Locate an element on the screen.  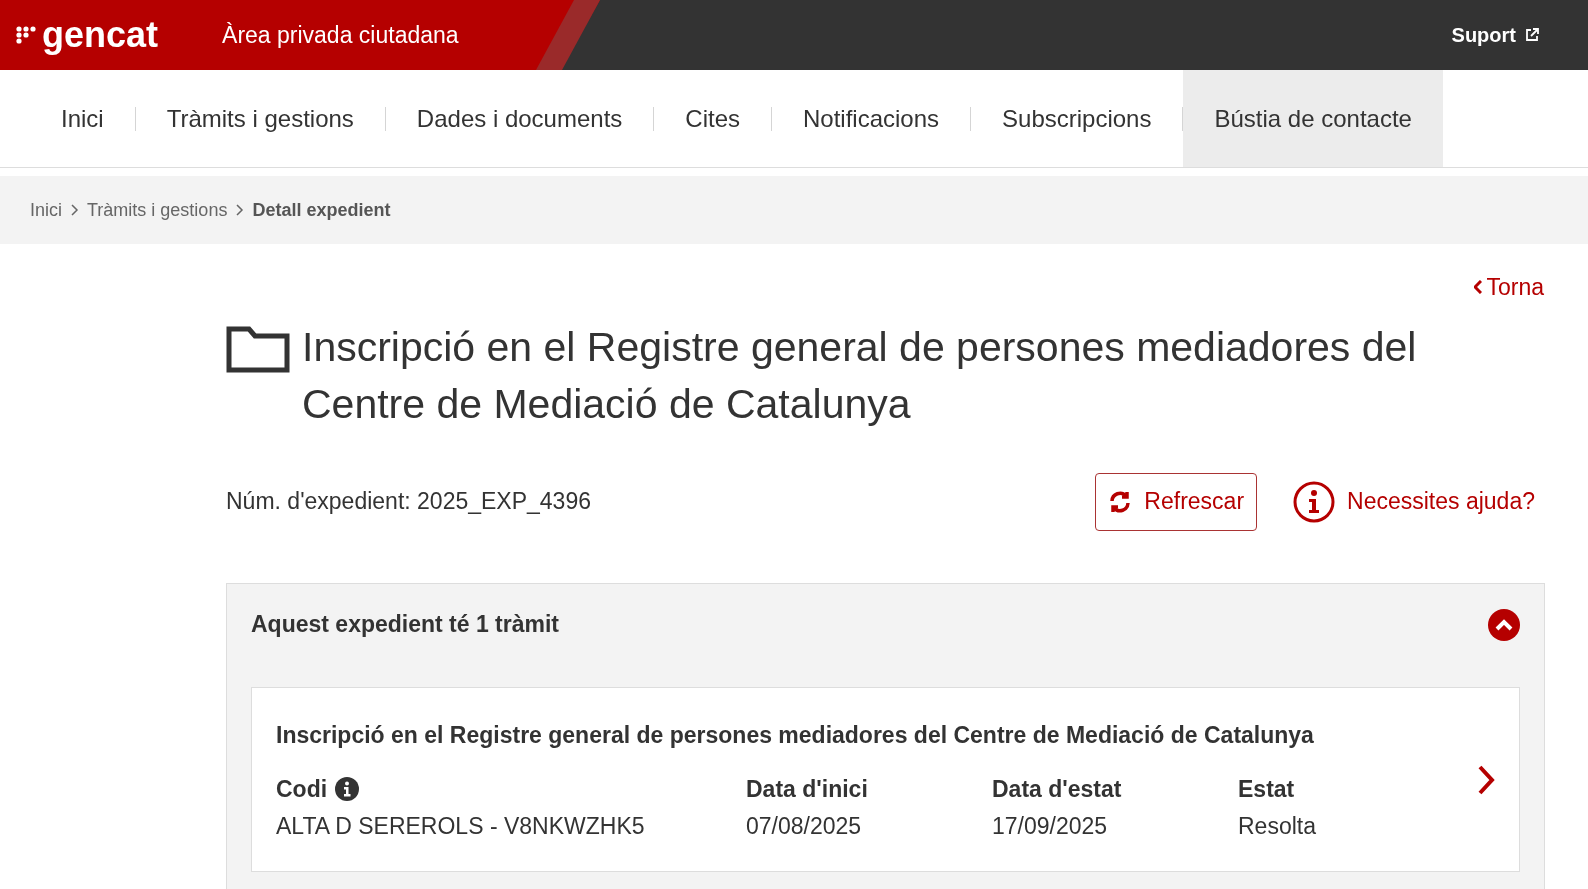
chevron-up-icon is located at coordinates (1504, 624).